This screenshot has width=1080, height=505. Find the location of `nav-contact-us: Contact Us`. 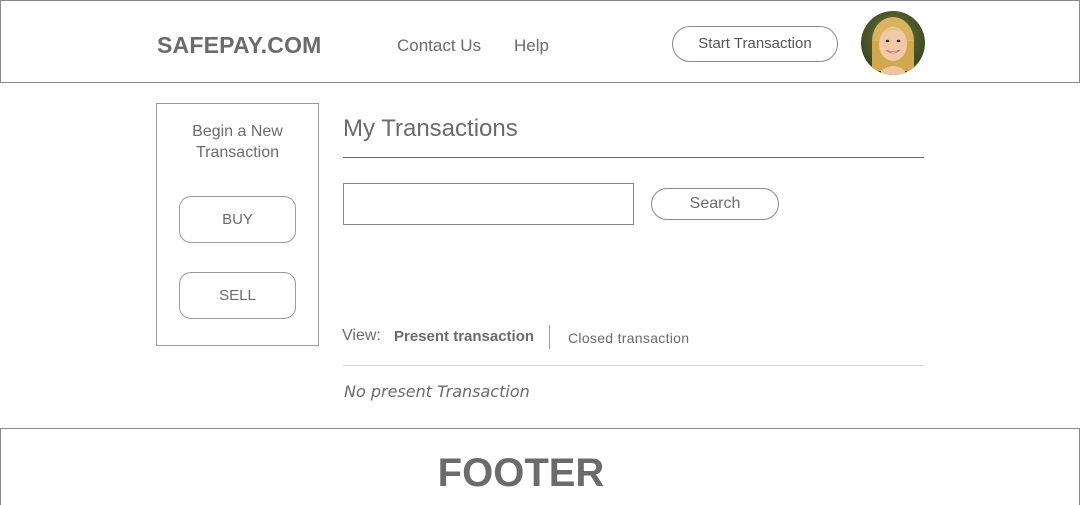

nav-contact-us: Contact Us is located at coordinates (439, 46).